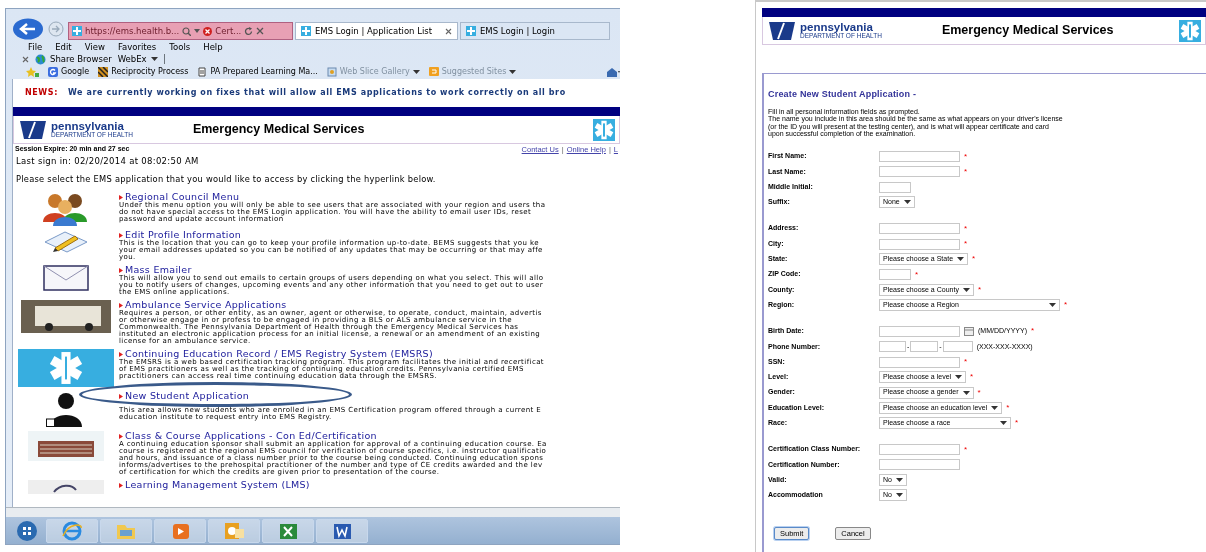 Image resolution: width=1206 pixels, height=552 pixels. What do you see at coordinates (203, 305) in the screenshot?
I see `application-link: Ambulance Service Applications` at bounding box center [203, 305].